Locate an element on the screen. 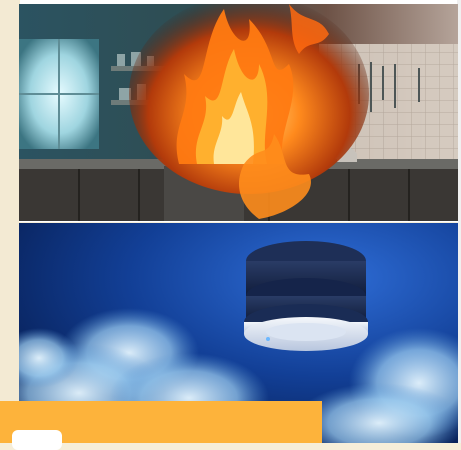  smoke-detector is located at coordinates (306, 296).